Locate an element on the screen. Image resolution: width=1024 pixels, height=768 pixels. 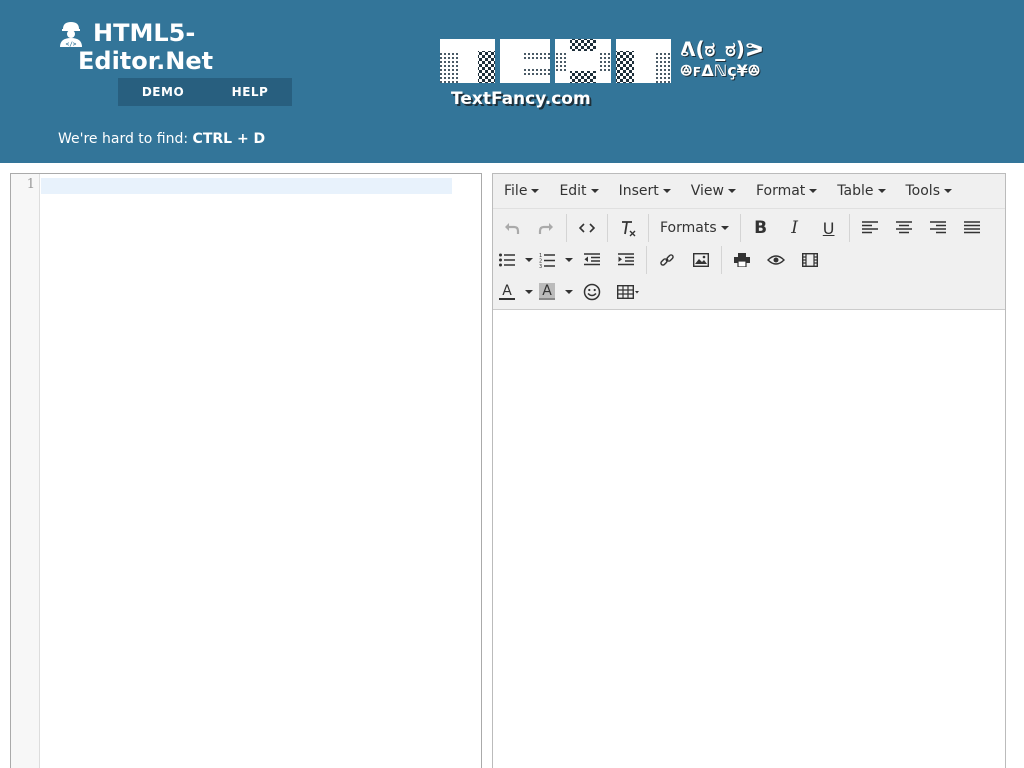
site-logo: </> HTML5- Editor.Net is located at coordinates (135, 47).